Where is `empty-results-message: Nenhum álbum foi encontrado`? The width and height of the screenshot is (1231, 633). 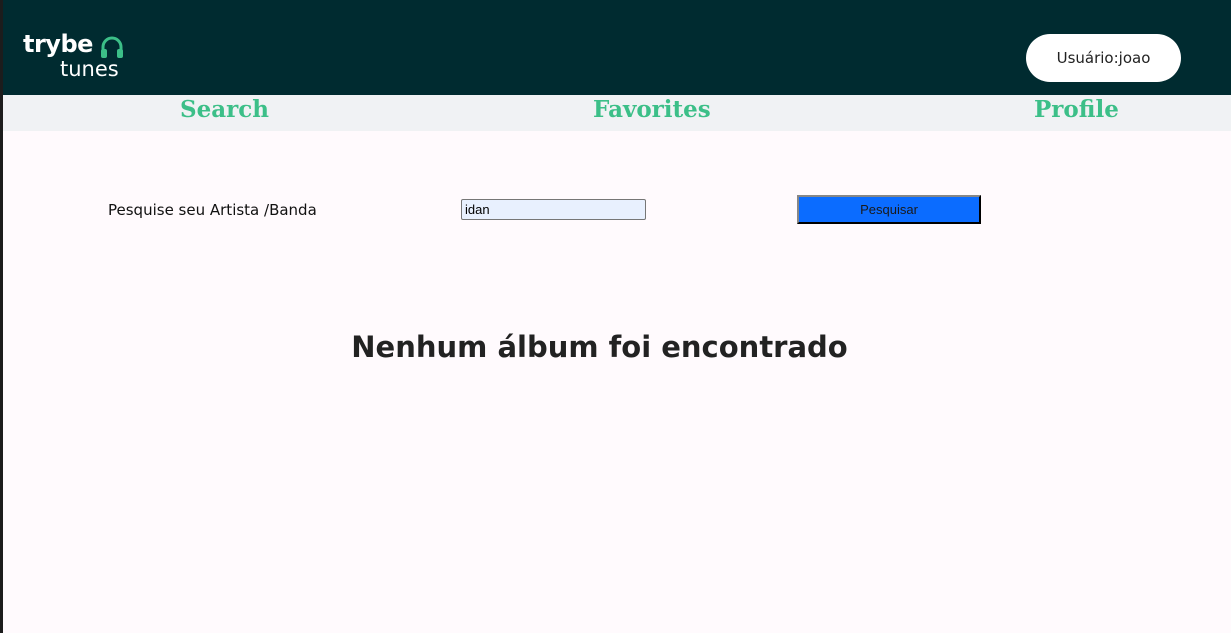
empty-results-message: Nenhum álbum foi encontrado is located at coordinates (599, 347).